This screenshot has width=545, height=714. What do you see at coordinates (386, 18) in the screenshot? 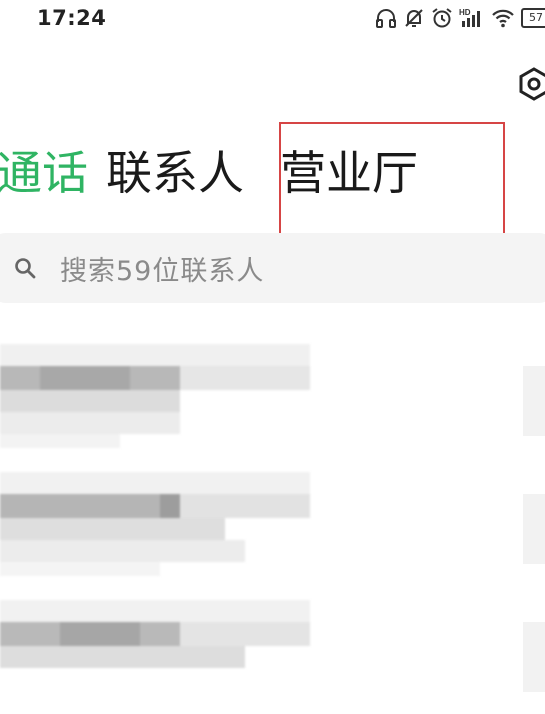
I see `headphones-icon` at bounding box center [386, 18].